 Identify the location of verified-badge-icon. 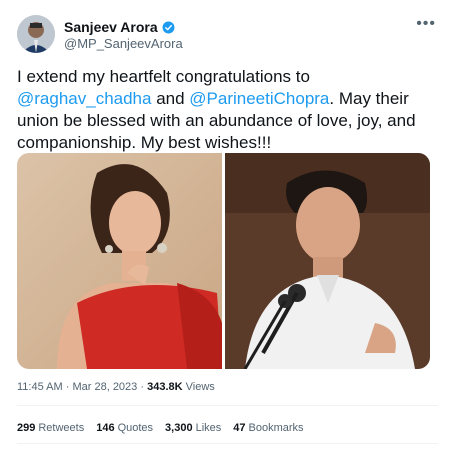
(168, 27).